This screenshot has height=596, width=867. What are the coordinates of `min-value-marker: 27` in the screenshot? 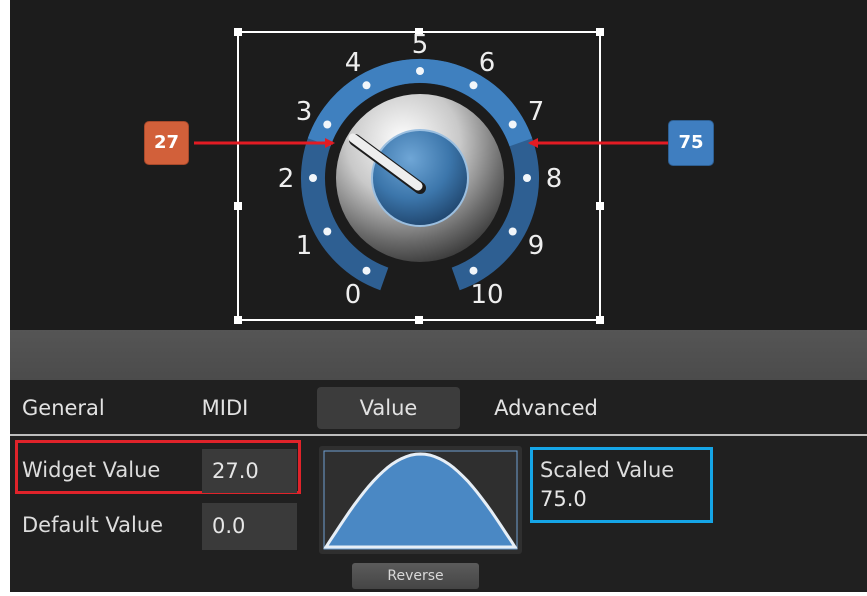 It's located at (166, 143).